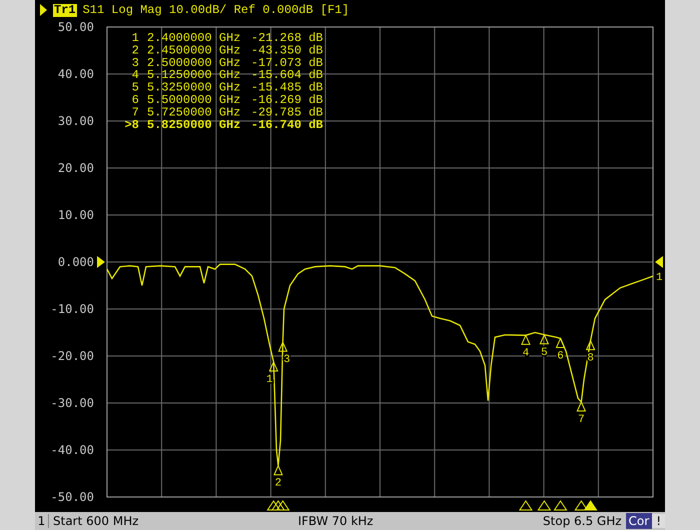 The image size is (700, 530). Describe the element at coordinates (76, 168) in the screenshot. I see `y-axis-label: 20.00` at that location.